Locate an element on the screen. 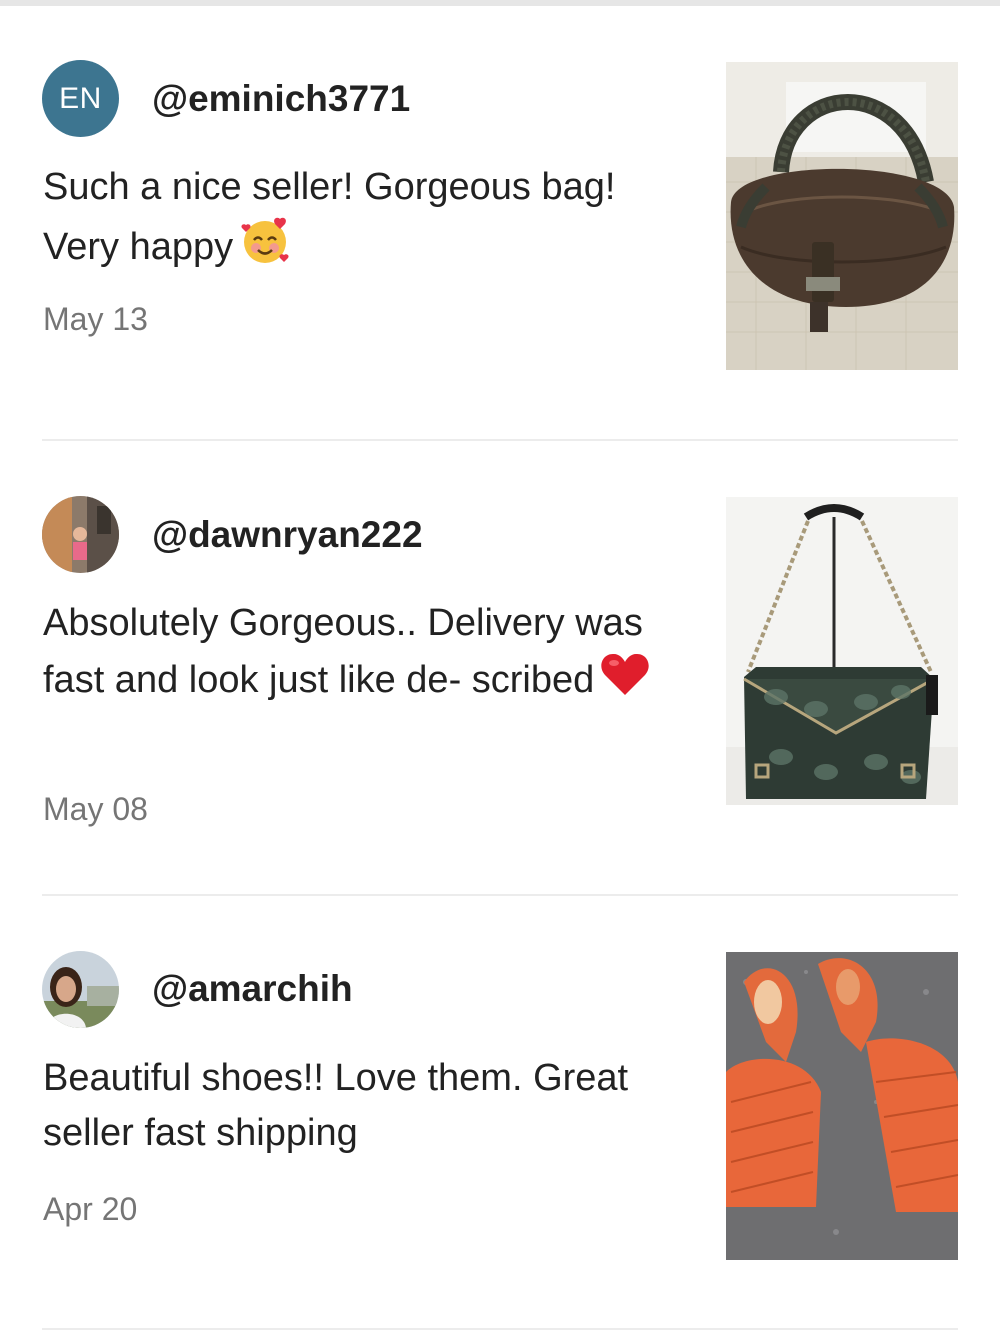 The height and width of the screenshot is (1333, 1000). avatar-initials: EN is located at coordinates (80, 98).